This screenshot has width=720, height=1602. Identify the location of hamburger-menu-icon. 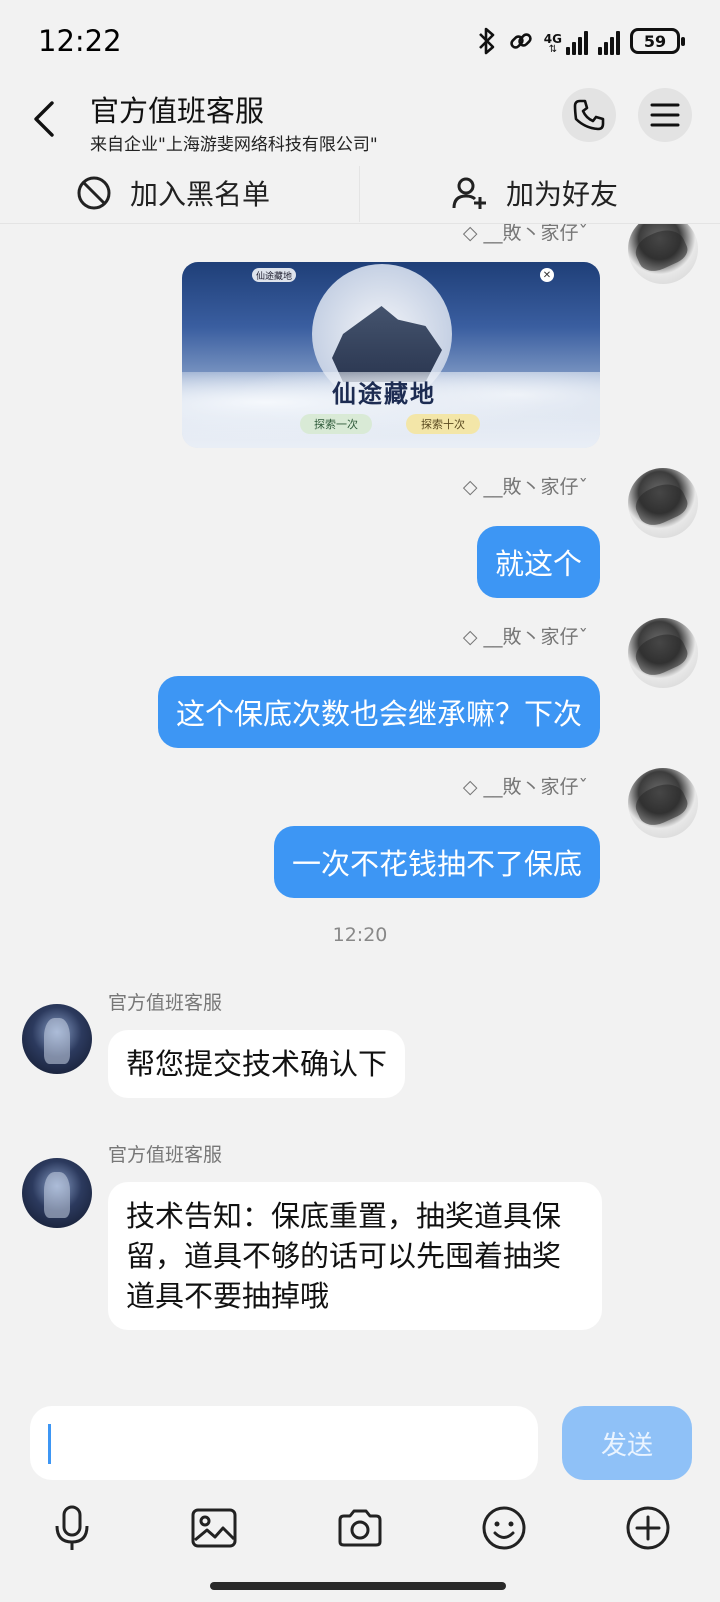
(665, 115).